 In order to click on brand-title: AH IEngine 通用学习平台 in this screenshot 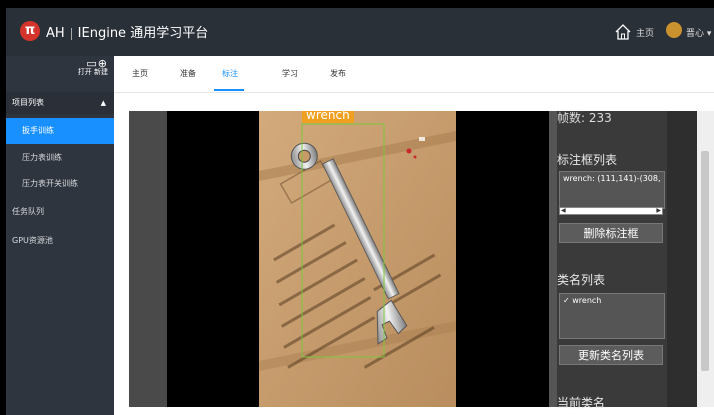, I will do `click(127, 31)`.